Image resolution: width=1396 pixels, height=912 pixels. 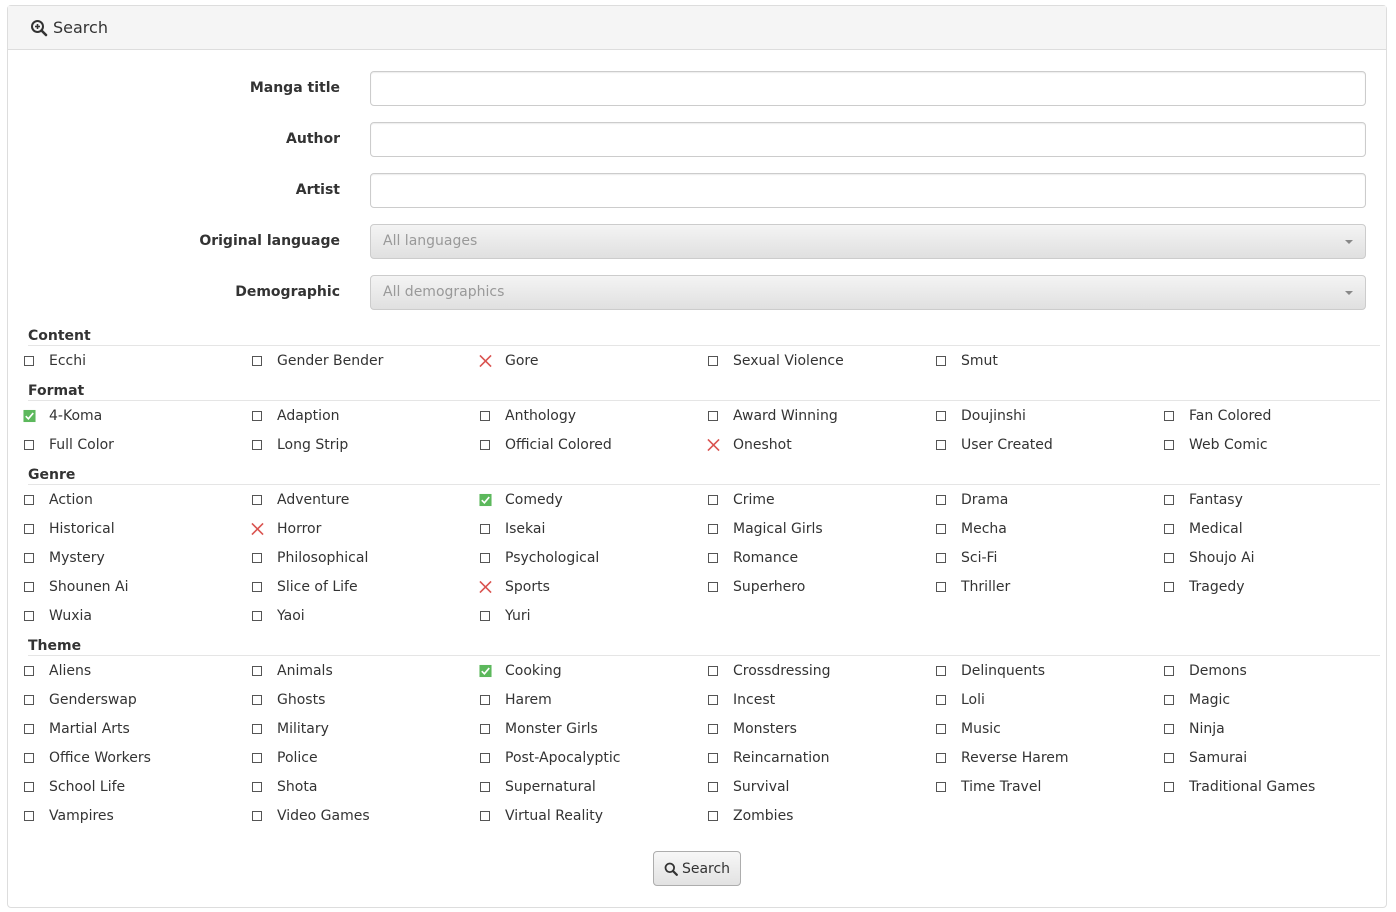 I want to click on tag-reincarnation: Reincarnation, so click(x=824, y=757).